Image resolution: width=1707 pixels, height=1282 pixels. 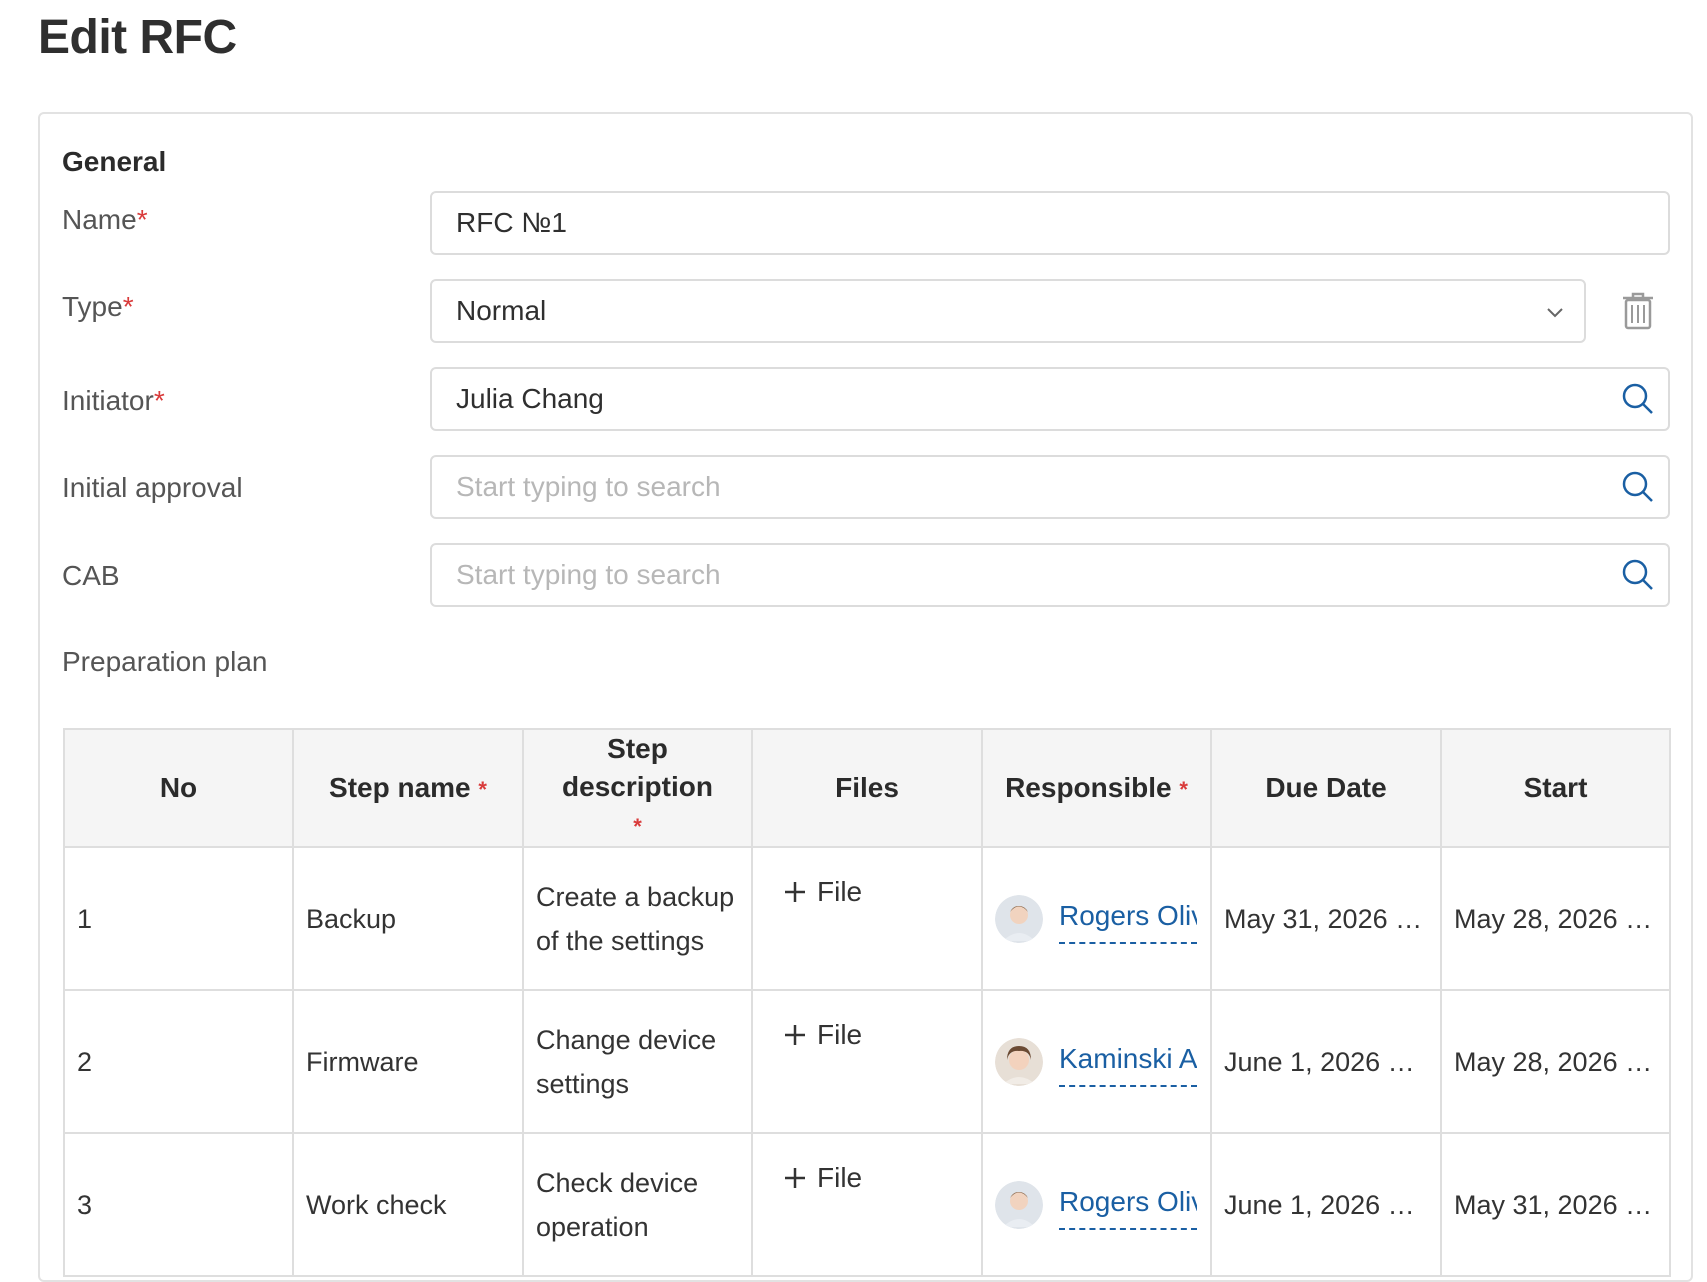 I want to click on cell-step-description: Change device settings, so click(x=637, y=1061).